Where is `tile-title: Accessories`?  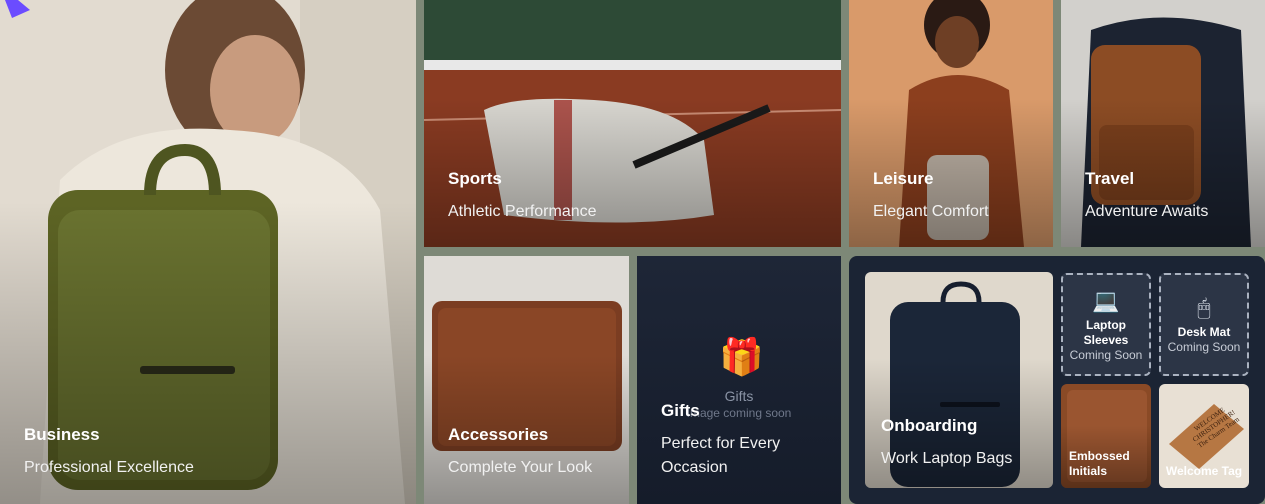 tile-title: Accessories is located at coordinates (498, 434).